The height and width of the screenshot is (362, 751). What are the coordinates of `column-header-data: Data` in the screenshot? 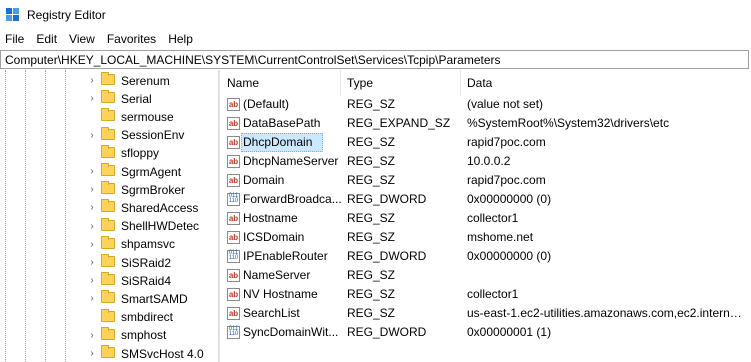 It's located at (606, 83).